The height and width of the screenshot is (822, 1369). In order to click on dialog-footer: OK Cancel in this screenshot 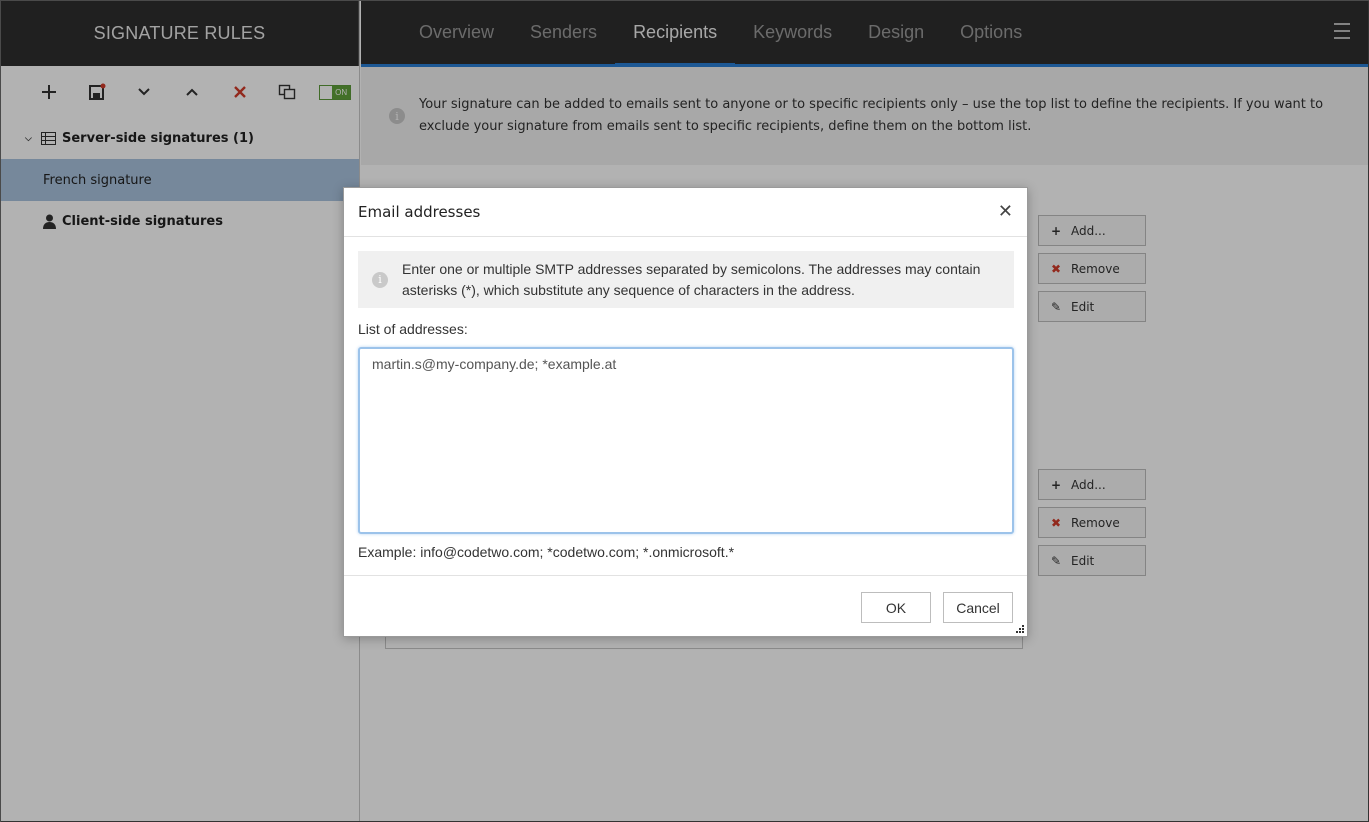, I will do `click(685, 606)`.